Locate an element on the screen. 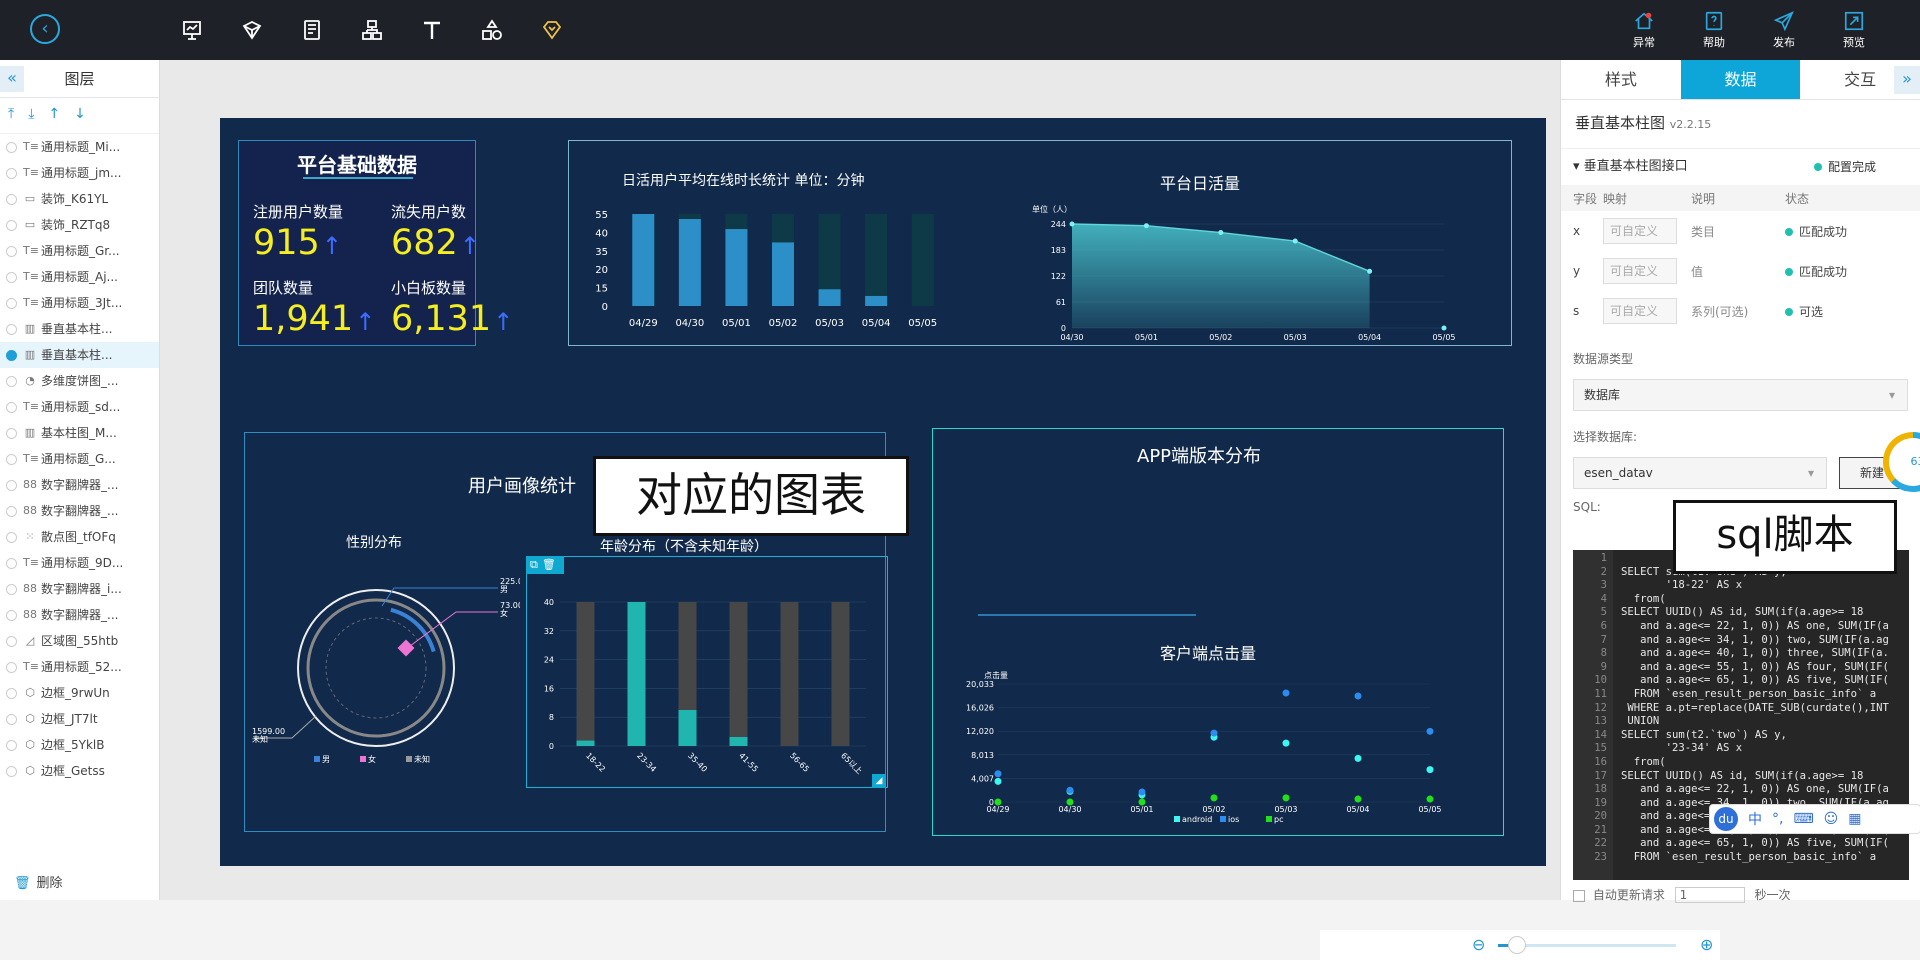 This screenshot has height=960, width=1920. pie-unknown-ring is located at coordinates (376, 668).